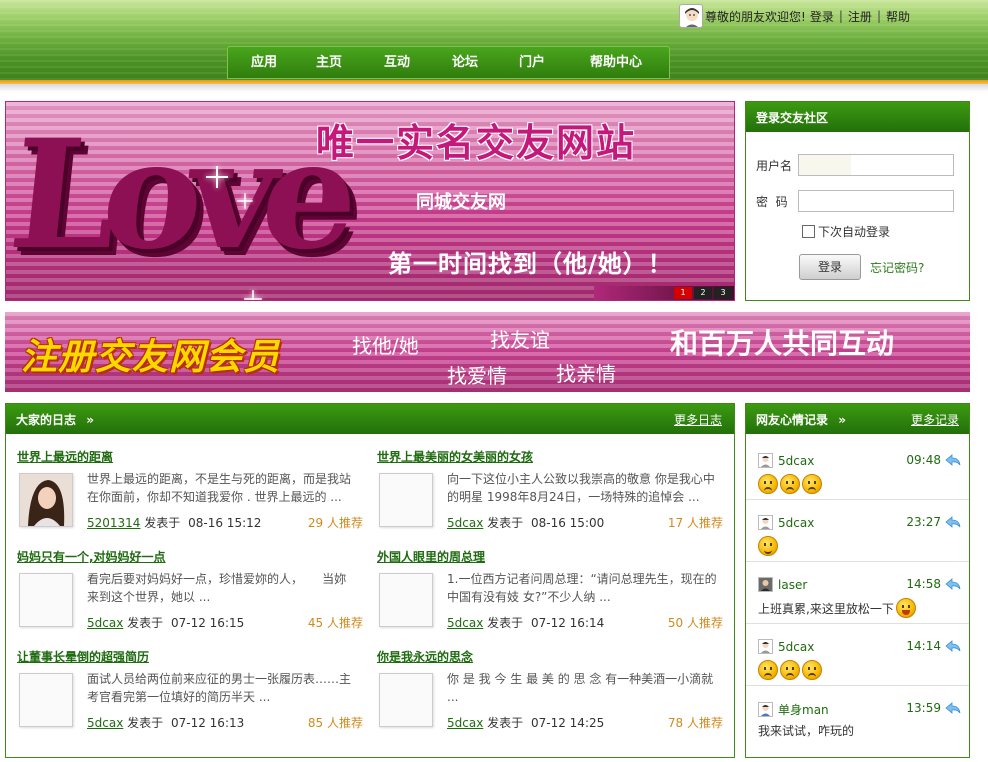 The image size is (988, 762). Describe the element at coordinates (698, 419) in the screenshot. I see `more-diary-link: 更多日志` at that location.